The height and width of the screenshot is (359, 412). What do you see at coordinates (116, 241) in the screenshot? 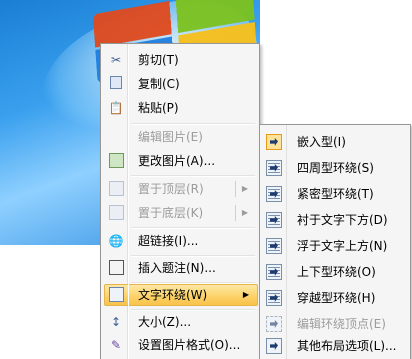
I see `hyperlink-globe-icon: 🌐` at bounding box center [116, 241].